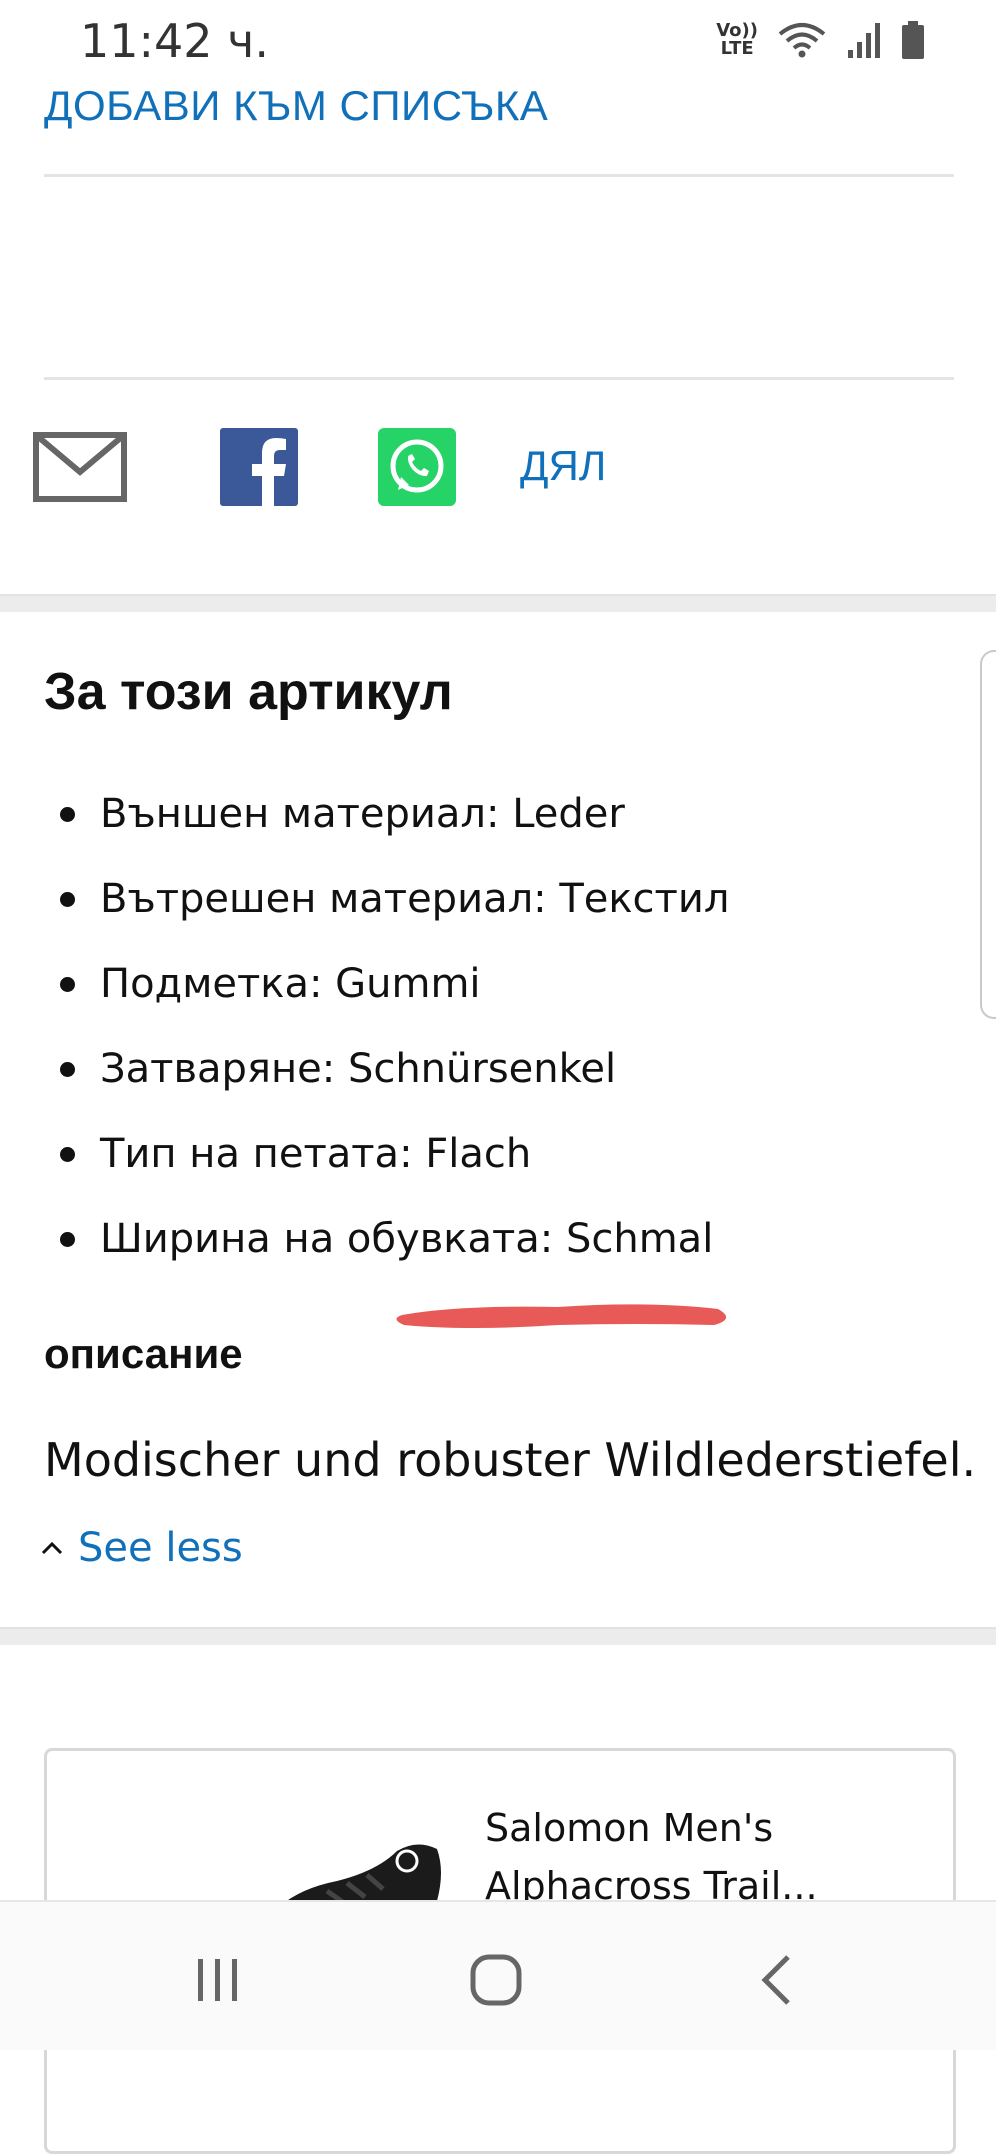 This screenshot has width=996, height=2154. I want to click on see-less-label: See less, so click(160, 1548).